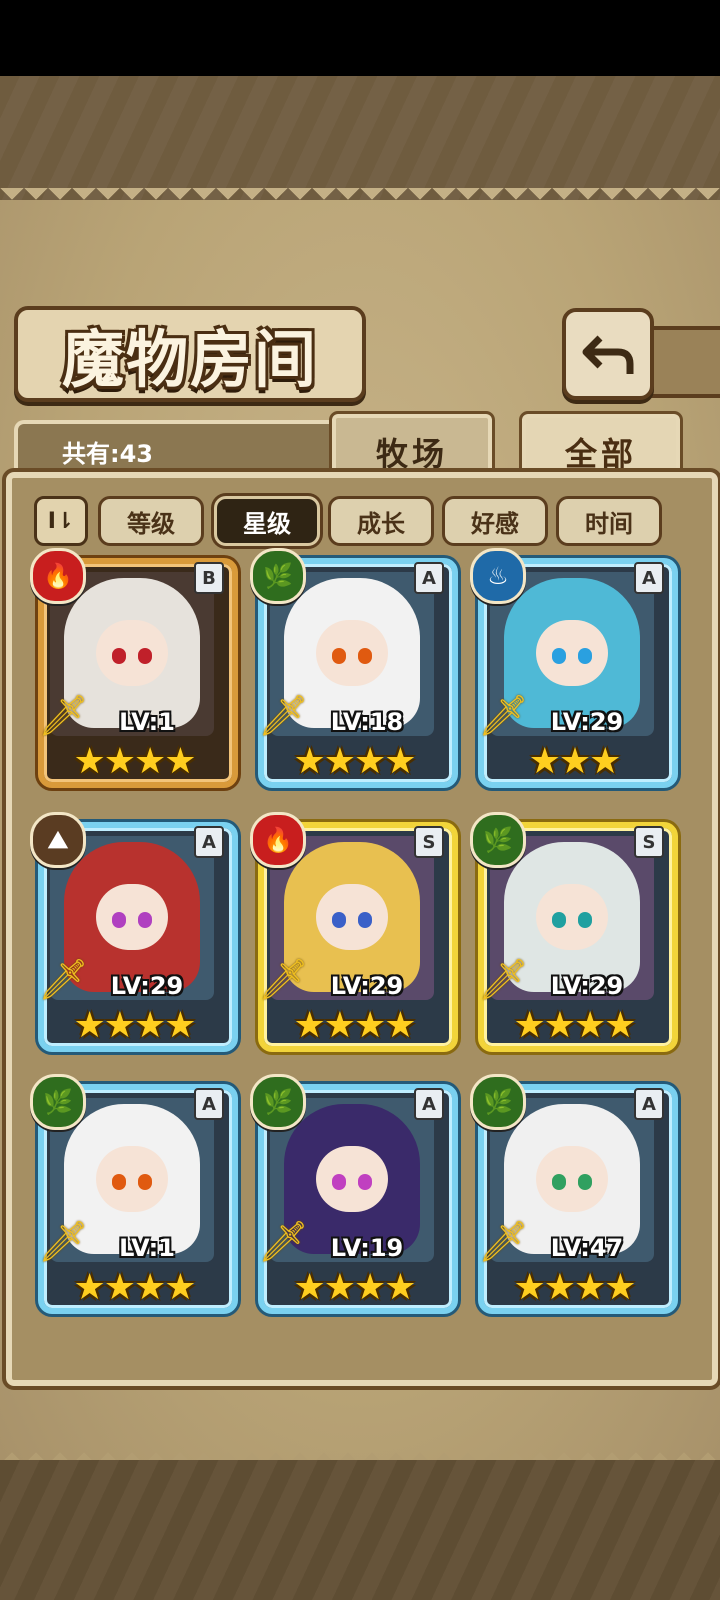  I want to click on return-arrow-icon, so click(608, 354).